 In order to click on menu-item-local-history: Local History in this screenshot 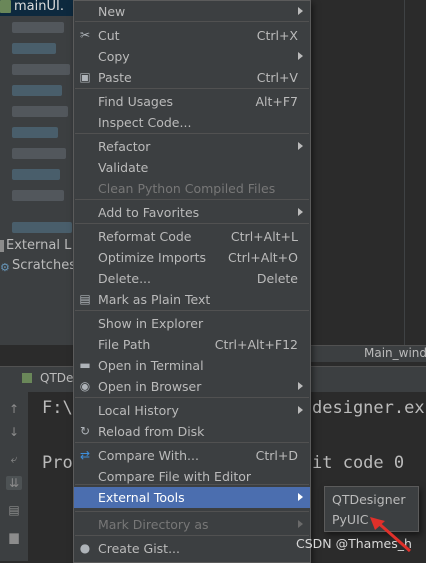, I will do `click(192, 410)`.